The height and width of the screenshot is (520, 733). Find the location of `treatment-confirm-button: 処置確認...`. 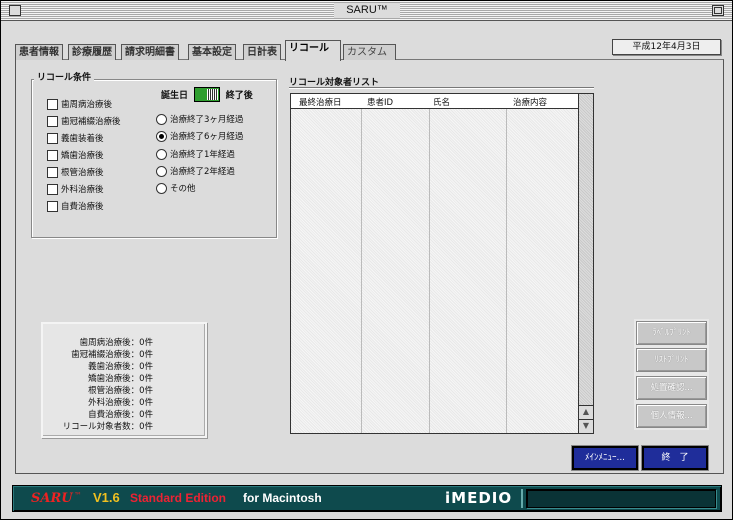

treatment-confirm-button: 処置確認... is located at coordinates (671, 388).